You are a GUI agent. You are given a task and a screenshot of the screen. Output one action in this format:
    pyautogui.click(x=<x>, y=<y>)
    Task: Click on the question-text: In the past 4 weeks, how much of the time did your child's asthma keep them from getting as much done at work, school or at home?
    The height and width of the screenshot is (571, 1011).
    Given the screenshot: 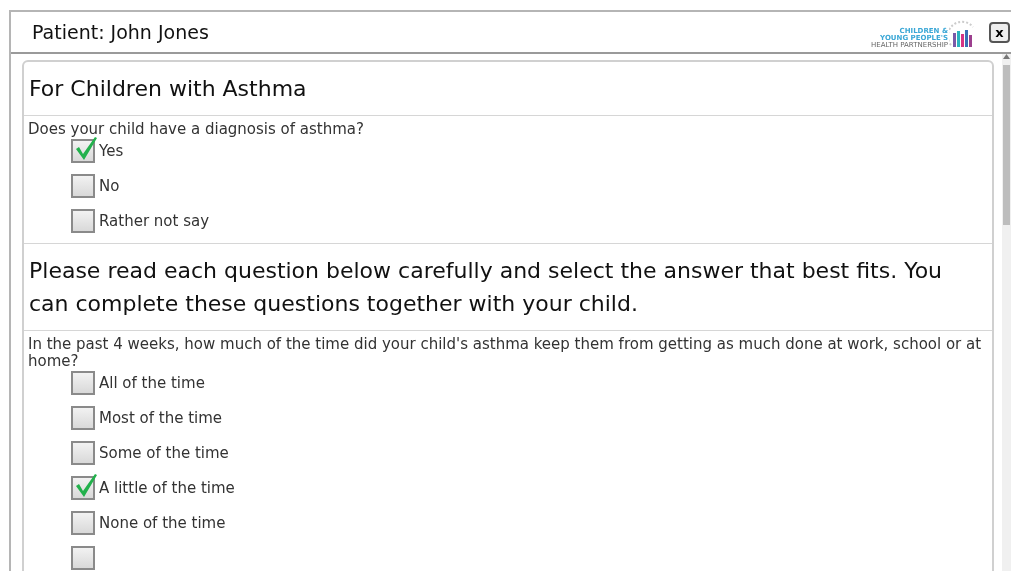 What is the action you would take?
    pyautogui.click(x=505, y=352)
    